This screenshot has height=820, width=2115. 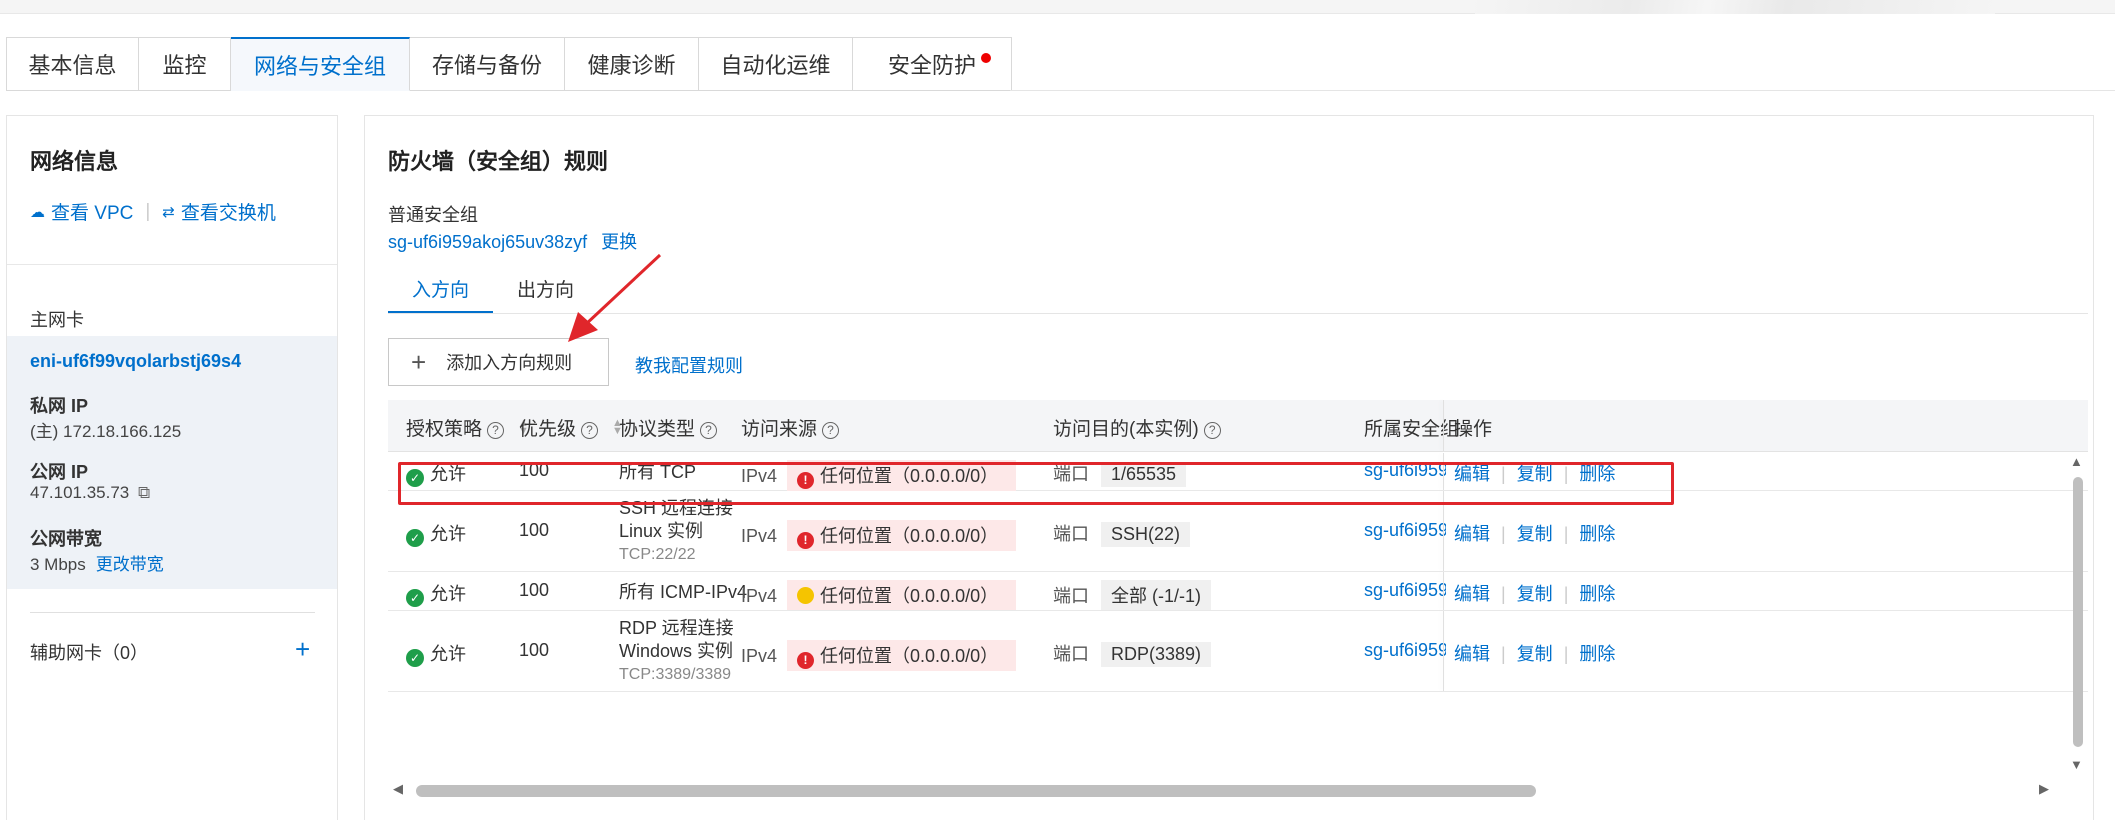 I want to click on highlight-box, so click(x=1036, y=483).